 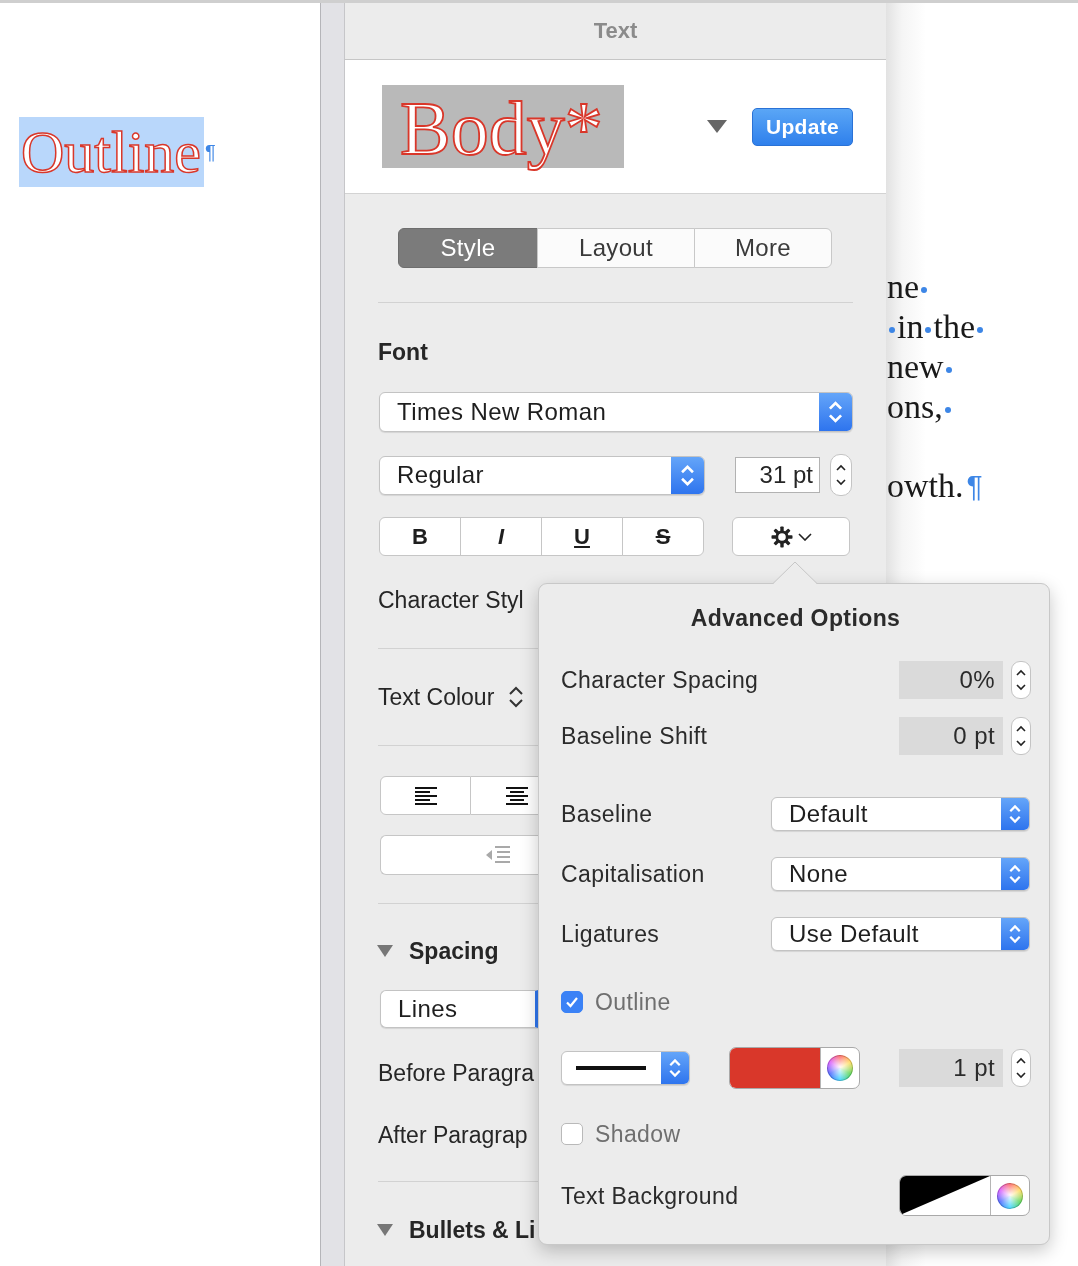 What do you see at coordinates (804, 536) in the screenshot?
I see `chevron-down-icon` at bounding box center [804, 536].